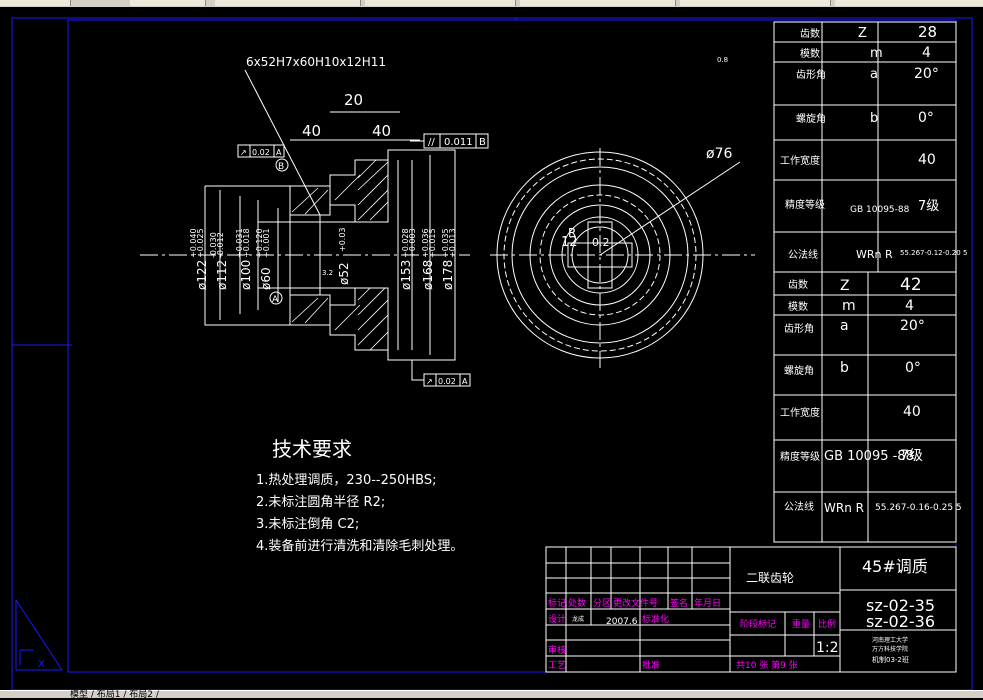 The height and width of the screenshot is (700, 983). I want to click on gear2-label: 工作宽度, so click(800, 412).